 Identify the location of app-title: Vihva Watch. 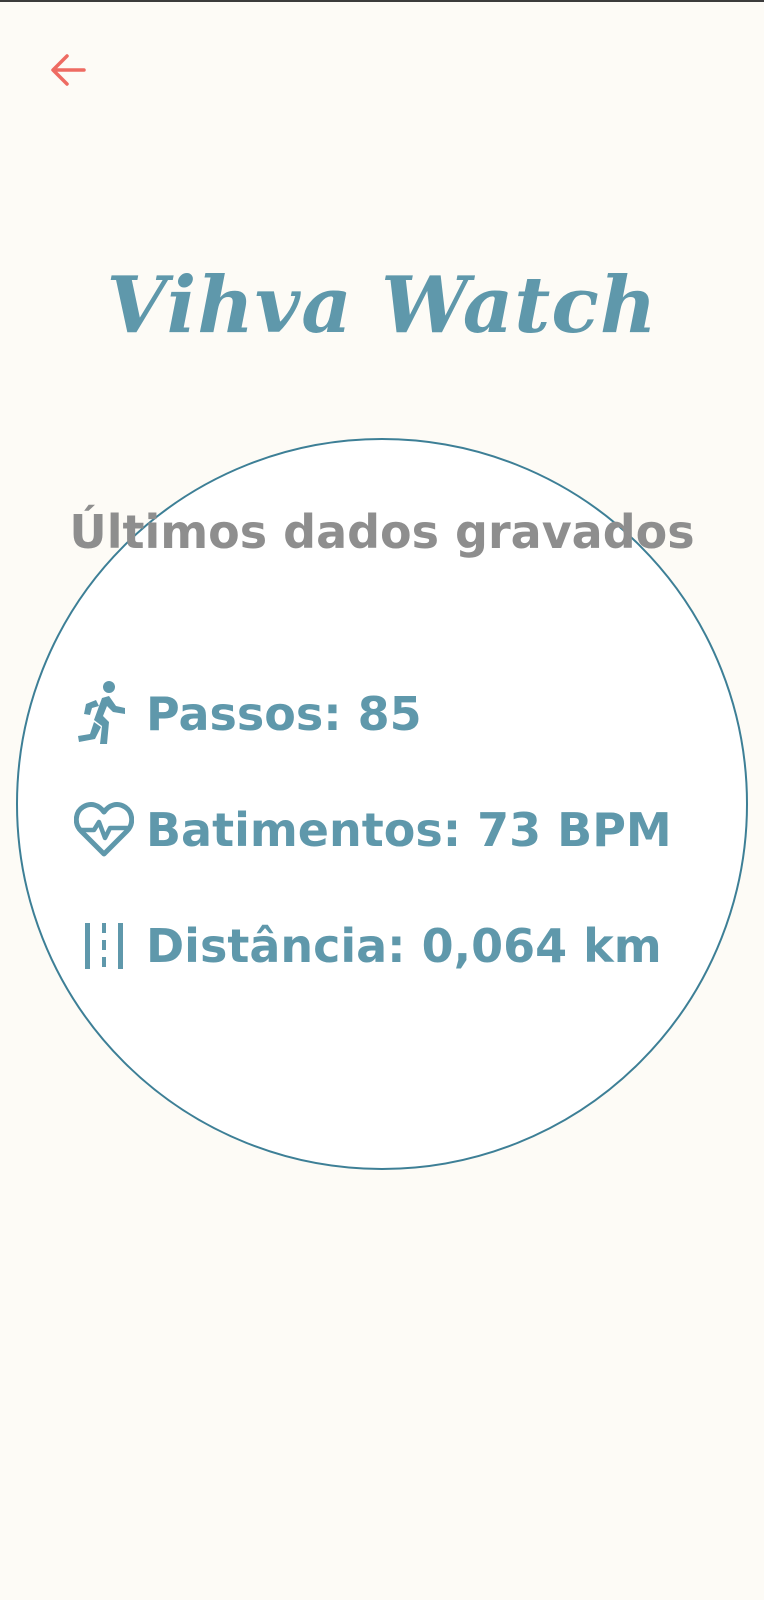
(382, 305).